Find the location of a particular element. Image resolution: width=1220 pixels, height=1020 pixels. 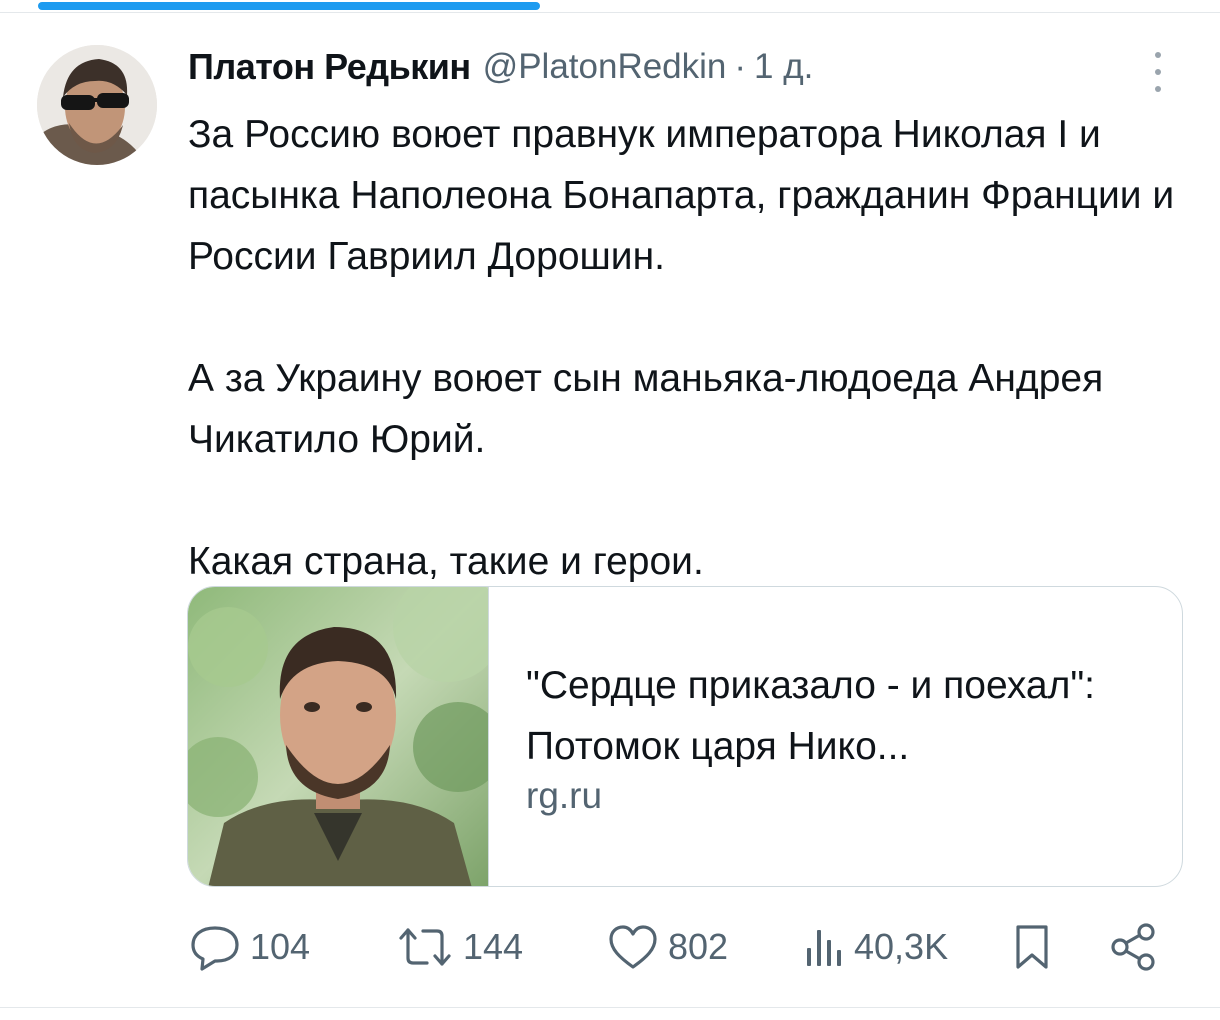

retweet-count: 144 is located at coordinates (493, 946).